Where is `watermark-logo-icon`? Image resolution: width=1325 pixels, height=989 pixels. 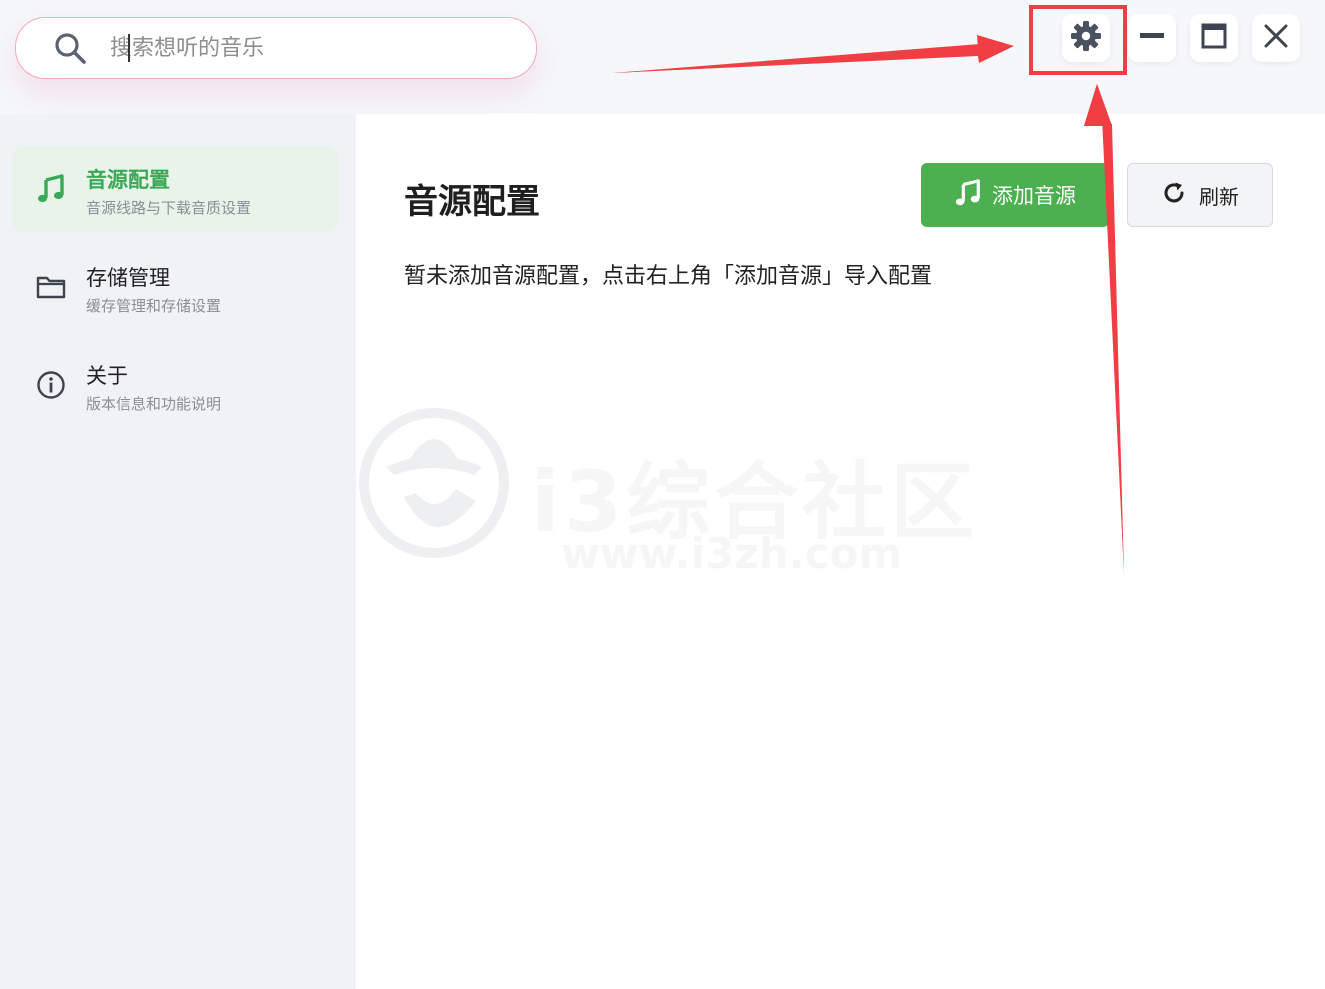
watermark-logo-icon is located at coordinates (434, 483).